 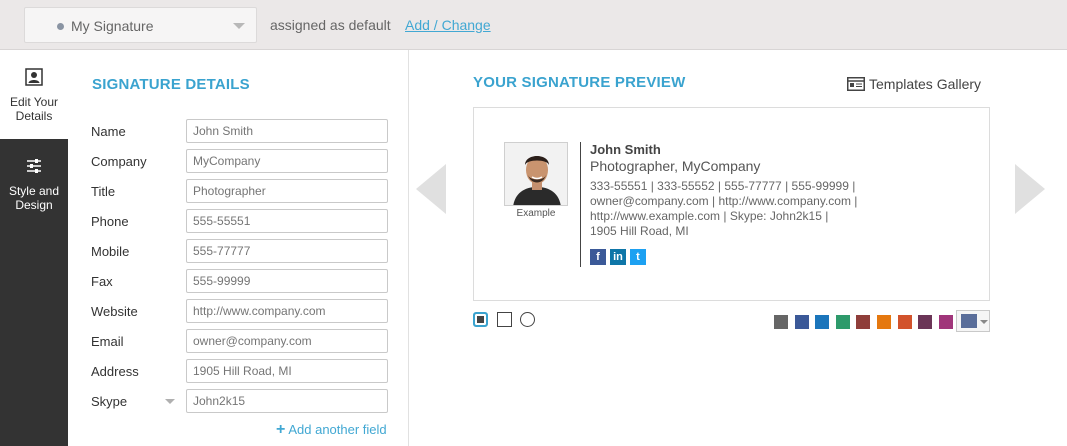 I want to click on linkedin-icon: in, so click(x=618, y=257).